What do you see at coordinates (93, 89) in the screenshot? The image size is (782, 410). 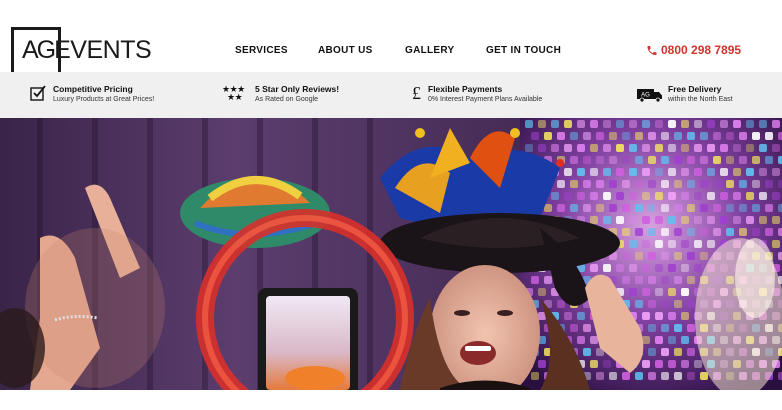 I see `usp-title: Competitive Pricing` at bounding box center [93, 89].